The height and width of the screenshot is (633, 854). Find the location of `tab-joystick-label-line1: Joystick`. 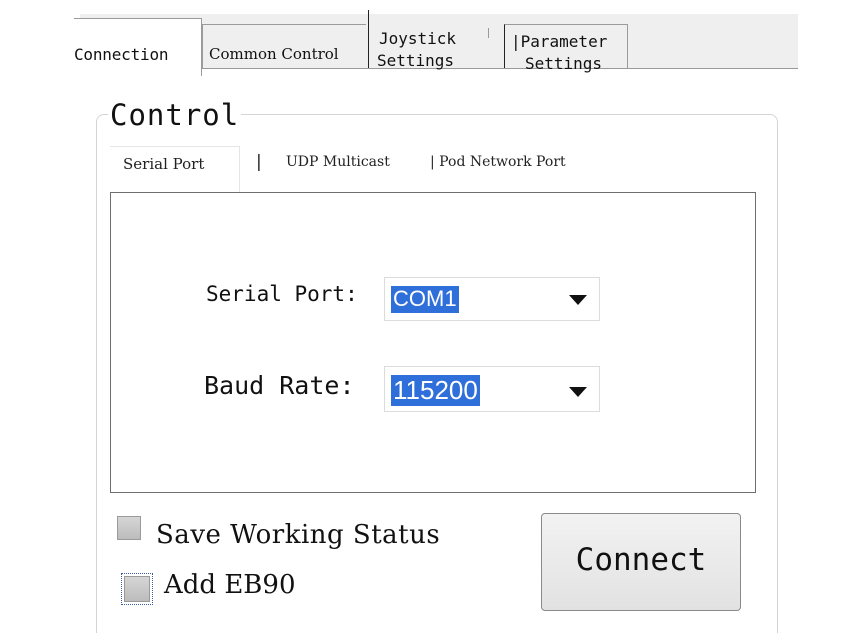

tab-joystick-label-line1: Joystick is located at coordinates (418, 38).